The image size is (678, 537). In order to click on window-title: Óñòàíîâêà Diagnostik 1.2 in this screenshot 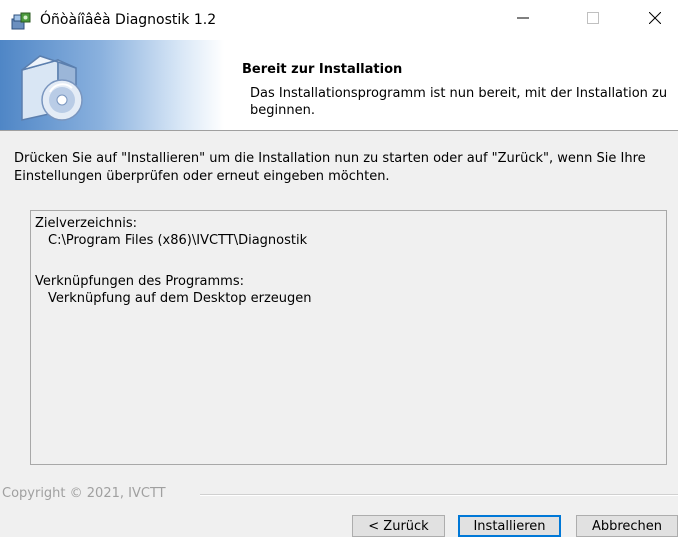, I will do `click(128, 20)`.